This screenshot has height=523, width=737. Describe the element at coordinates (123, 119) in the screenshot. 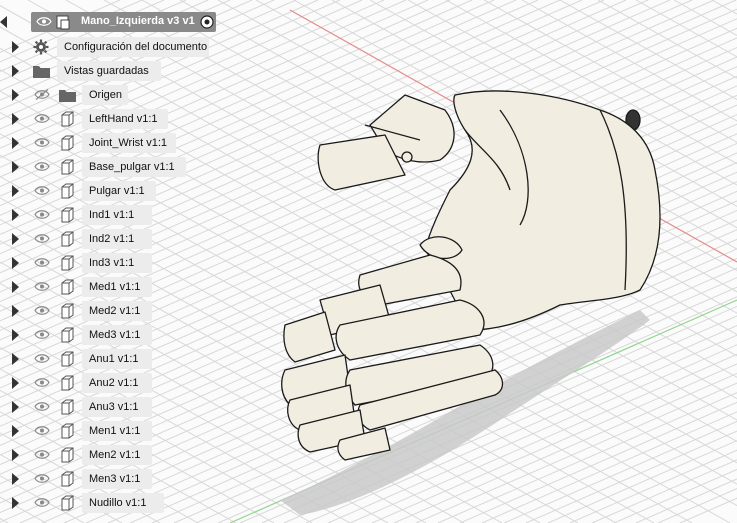

I see `component-label: LeftHand v1:1` at that location.